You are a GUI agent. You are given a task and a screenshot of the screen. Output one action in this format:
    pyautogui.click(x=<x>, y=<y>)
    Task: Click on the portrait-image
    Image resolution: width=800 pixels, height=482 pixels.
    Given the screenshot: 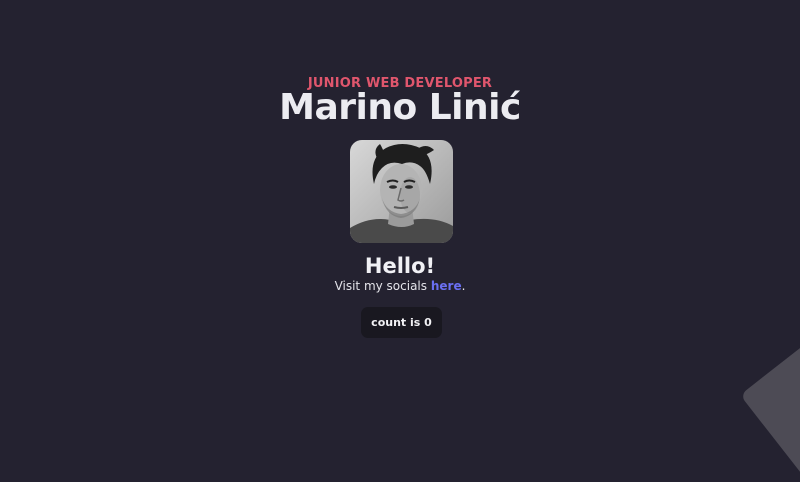 What is the action you would take?
    pyautogui.click(x=401, y=191)
    